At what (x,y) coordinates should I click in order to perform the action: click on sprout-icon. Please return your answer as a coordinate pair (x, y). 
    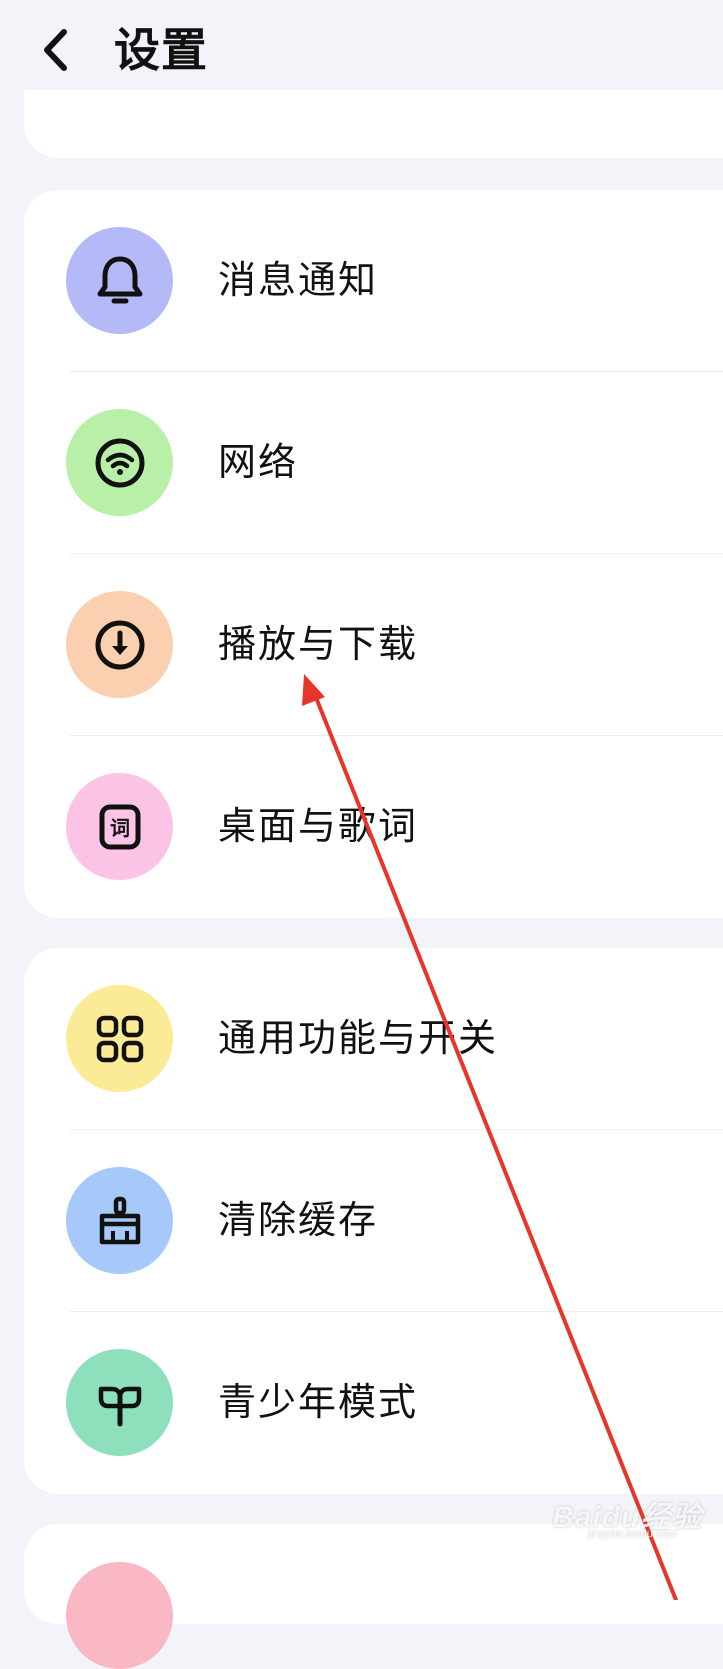
    Looking at the image, I should click on (119, 1406).